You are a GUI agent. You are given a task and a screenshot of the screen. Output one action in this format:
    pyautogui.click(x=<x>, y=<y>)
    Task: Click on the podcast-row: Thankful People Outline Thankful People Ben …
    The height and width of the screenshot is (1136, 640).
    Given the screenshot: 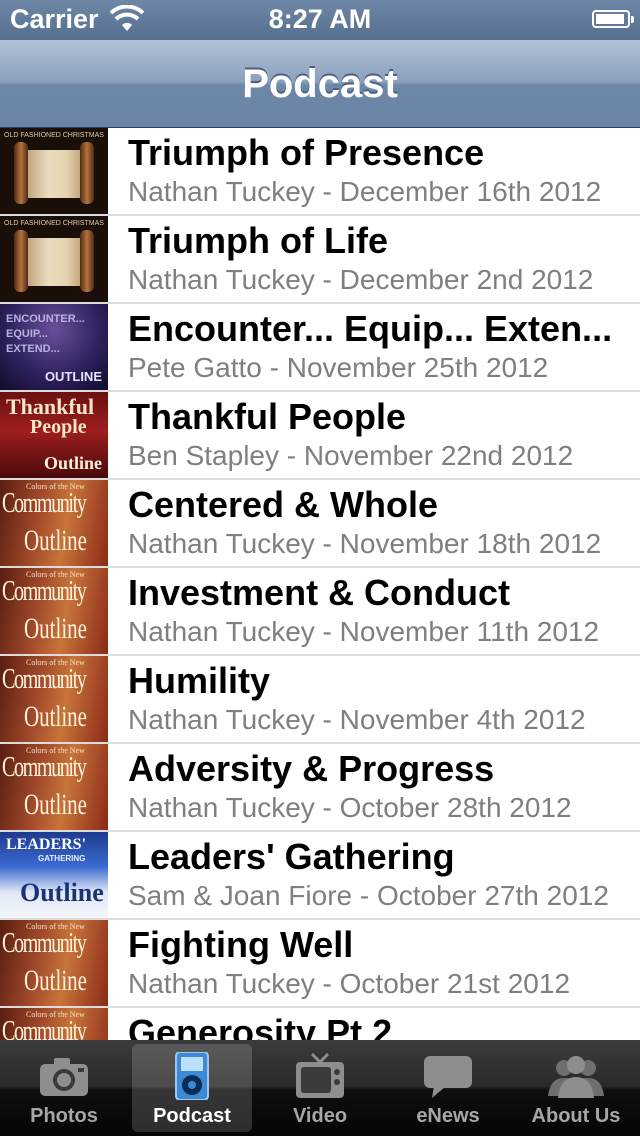 What is the action you would take?
    pyautogui.click(x=320, y=436)
    